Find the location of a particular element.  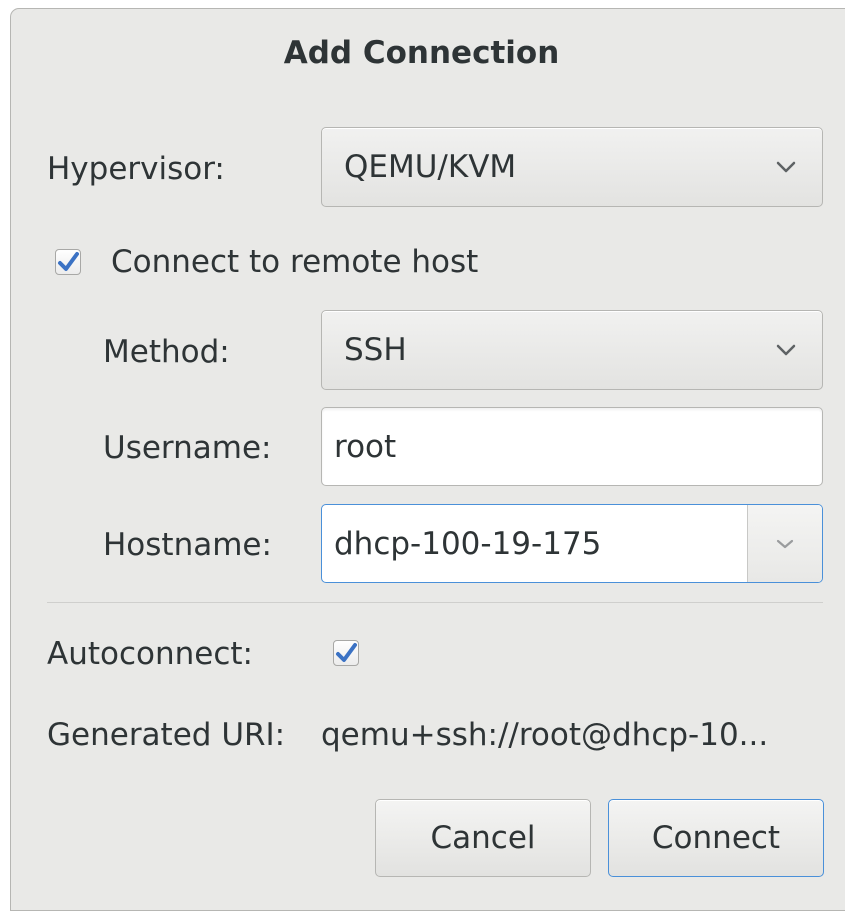

username-field: root is located at coordinates (572, 446).